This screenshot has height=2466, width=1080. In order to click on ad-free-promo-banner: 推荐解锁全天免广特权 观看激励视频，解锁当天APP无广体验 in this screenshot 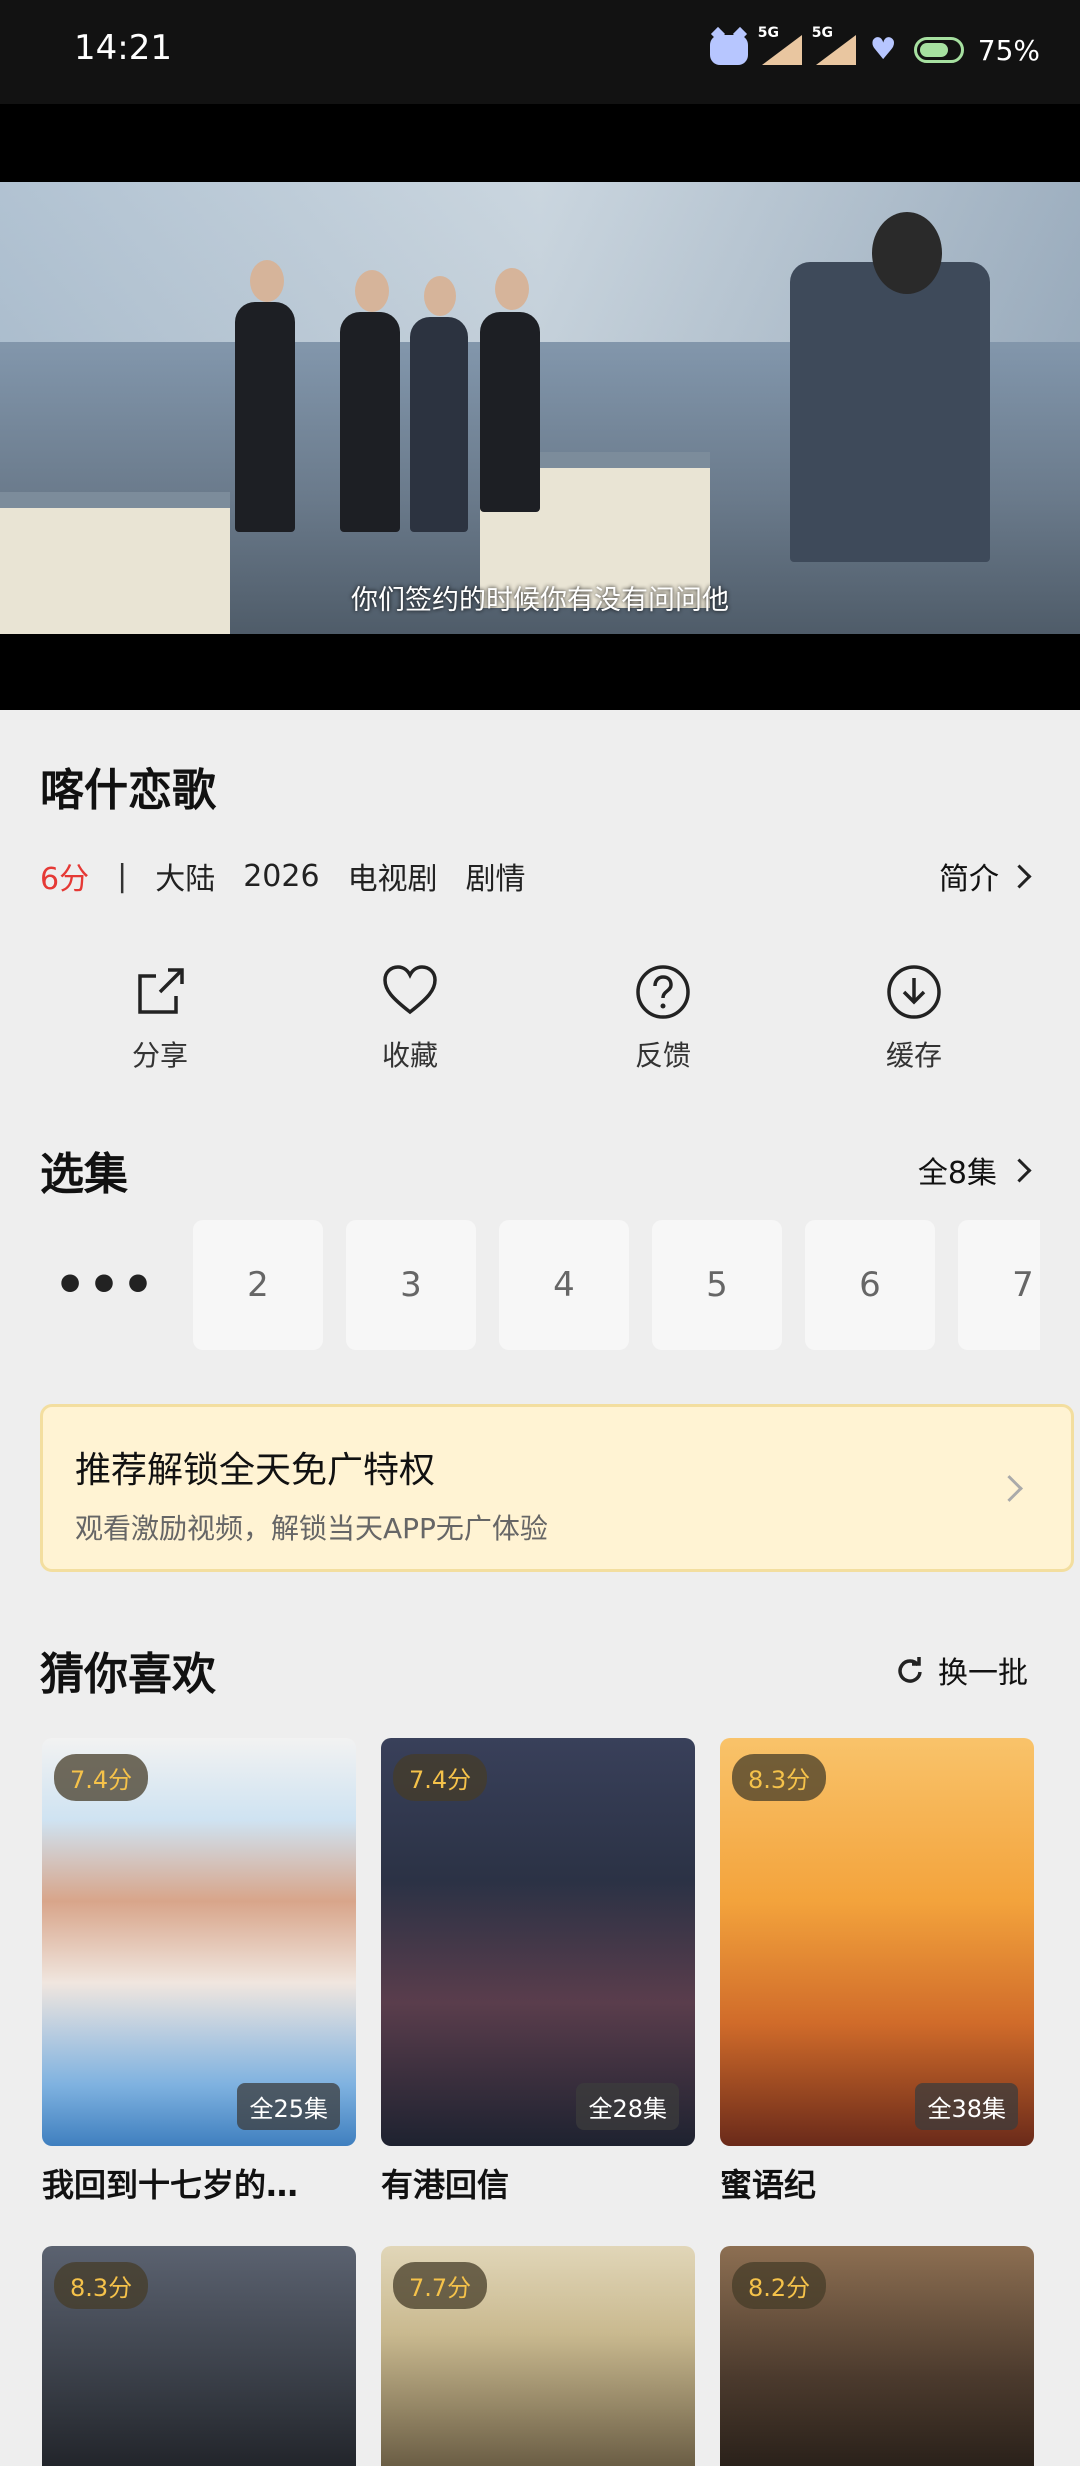, I will do `click(557, 1488)`.